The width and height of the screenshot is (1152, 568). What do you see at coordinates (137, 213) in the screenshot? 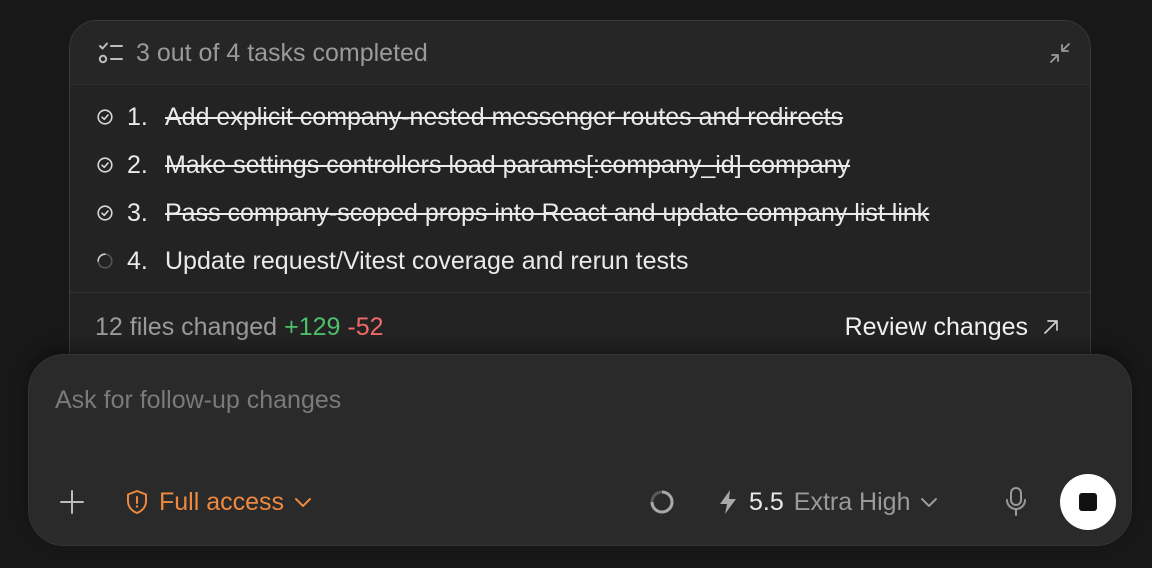
I see `task-number: 3.` at bounding box center [137, 213].